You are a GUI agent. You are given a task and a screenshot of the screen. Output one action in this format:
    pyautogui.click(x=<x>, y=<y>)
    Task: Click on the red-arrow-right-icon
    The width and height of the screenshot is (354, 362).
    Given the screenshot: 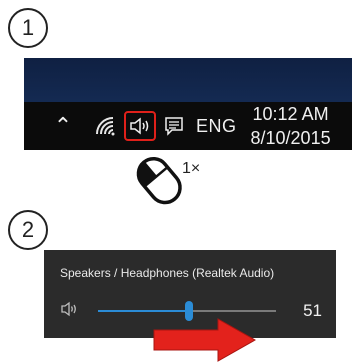 What is the action you would take?
    pyautogui.click(x=205, y=340)
    